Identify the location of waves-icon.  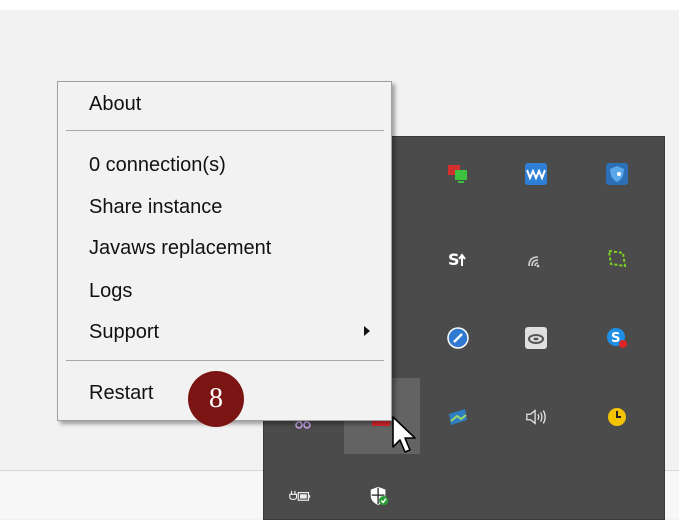
(536, 174).